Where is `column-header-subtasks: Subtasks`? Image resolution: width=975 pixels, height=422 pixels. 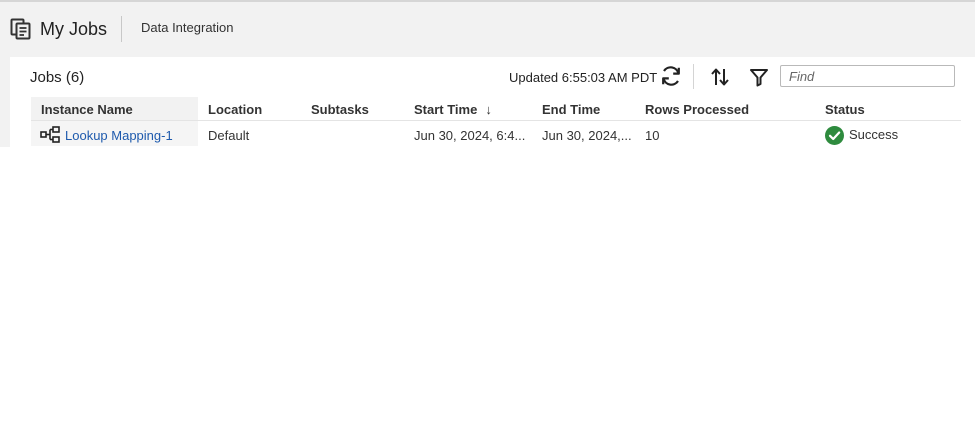
column-header-subtasks: Subtasks is located at coordinates (340, 109).